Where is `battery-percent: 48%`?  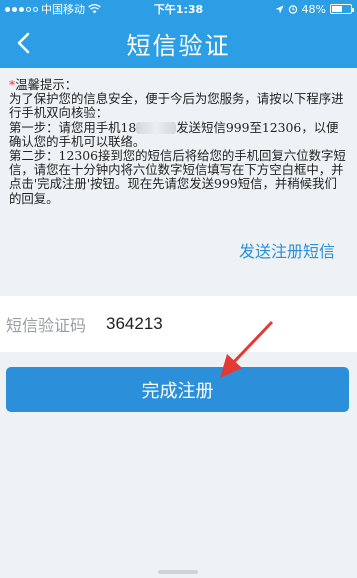 battery-percent: 48% is located at coordinates (313, 9).